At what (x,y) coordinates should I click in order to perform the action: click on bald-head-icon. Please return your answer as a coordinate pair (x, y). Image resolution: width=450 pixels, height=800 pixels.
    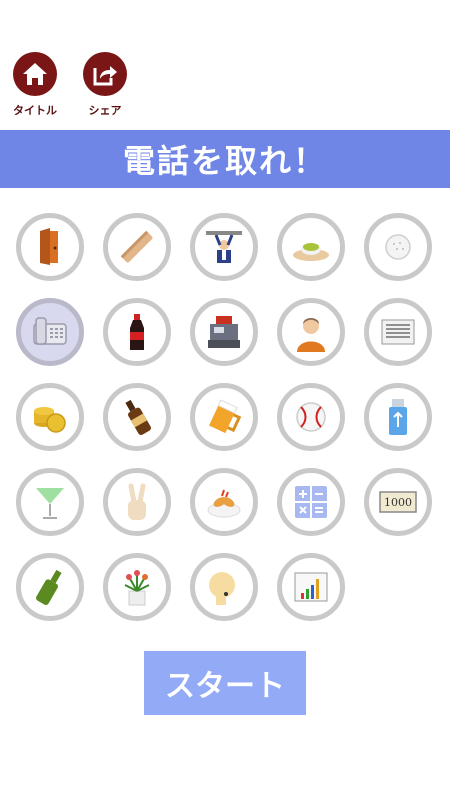
    Looking at the image, I should click on (222, 588).